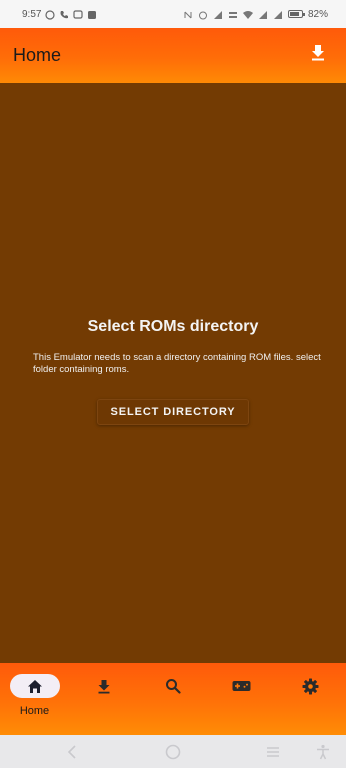 The height and width of the screenshot is (768, 346). Describe the element at coordinates (173, 686) in the screenshot. I see `search-icon` at that location.